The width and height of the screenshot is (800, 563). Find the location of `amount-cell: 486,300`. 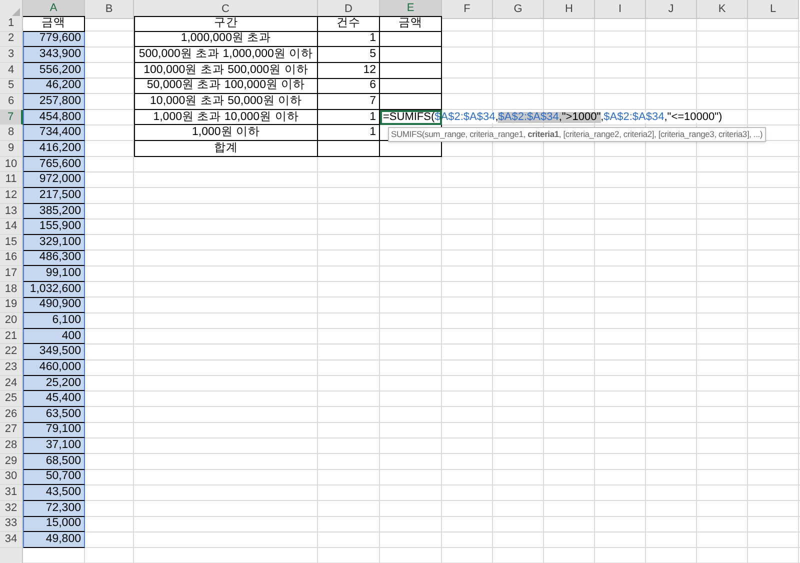

amount-cell: 486,300 is located at coordinates (54, 258).